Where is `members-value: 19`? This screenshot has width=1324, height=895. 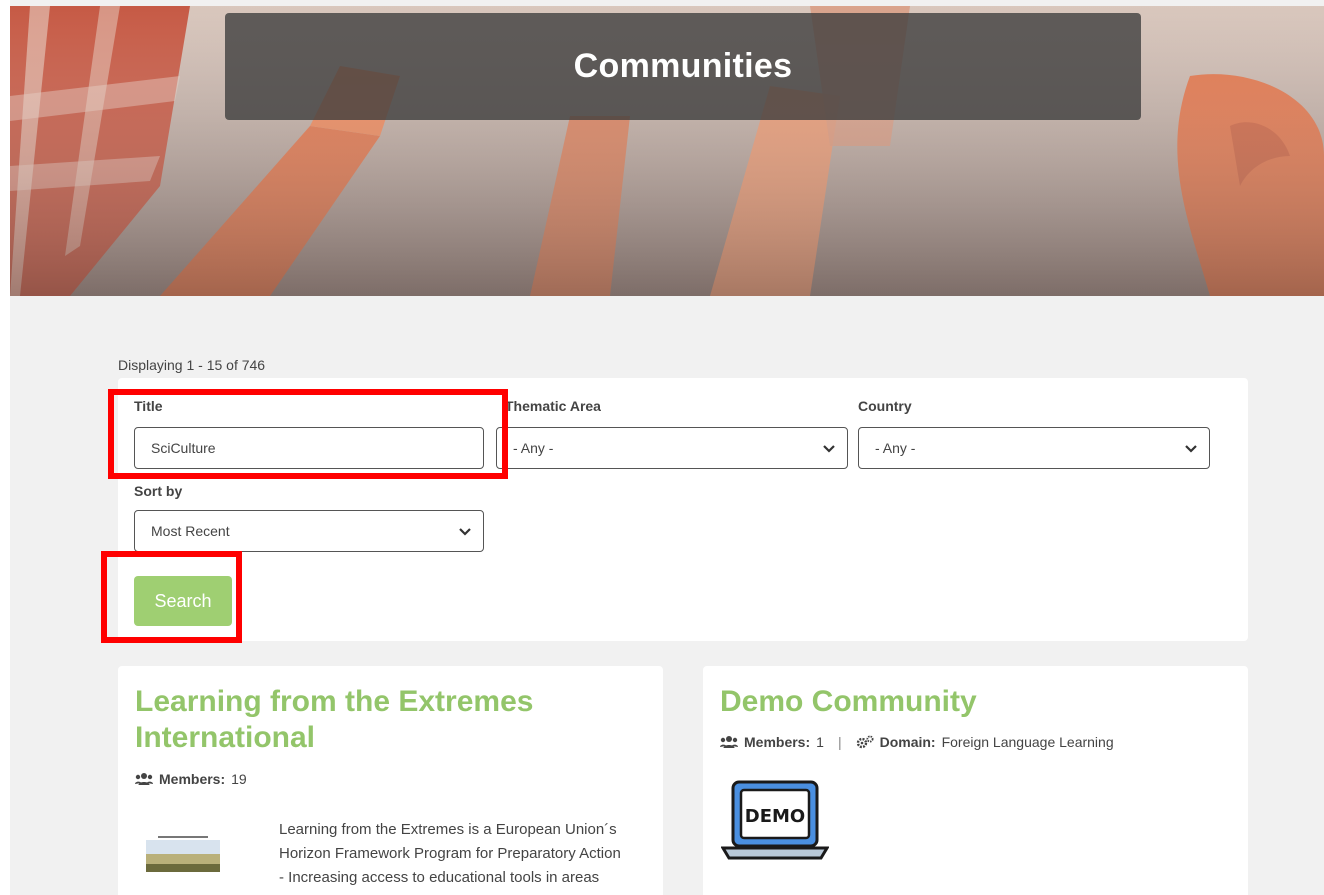
members-value: 19 is located at coordinates (239, 779).